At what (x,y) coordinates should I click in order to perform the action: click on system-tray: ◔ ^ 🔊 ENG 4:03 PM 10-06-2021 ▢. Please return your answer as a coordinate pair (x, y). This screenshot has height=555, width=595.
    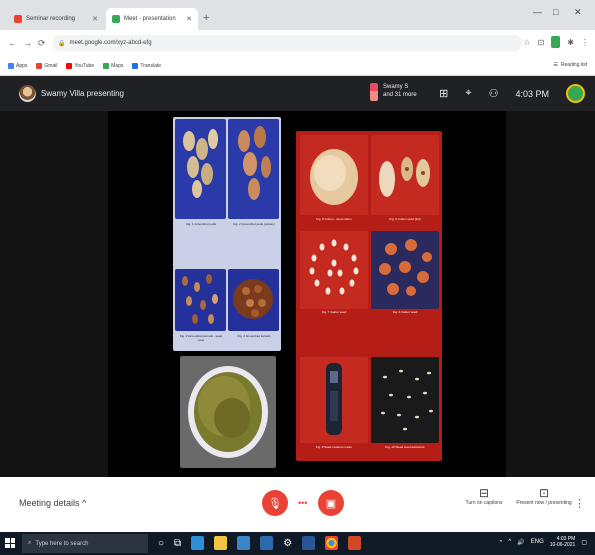
    Looking at the image, I should click on (543, 542).